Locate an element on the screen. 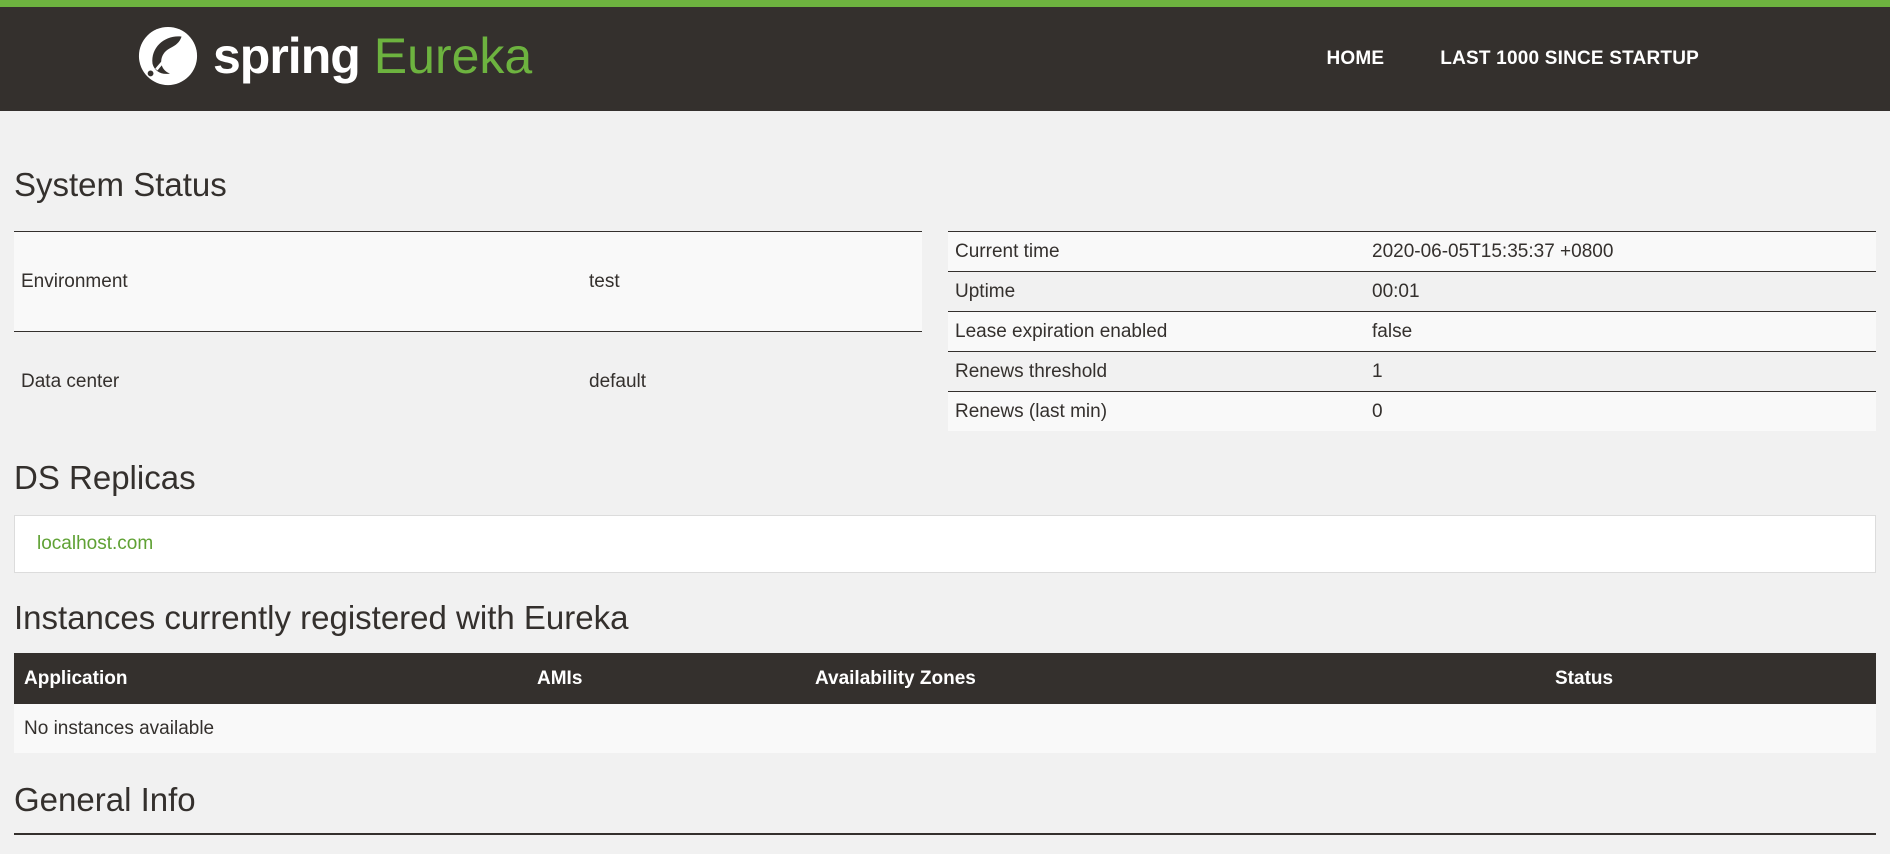 The height and width of the screenshot is (854, 1890). column-header-availability-zones: Availability Zones is located at coordinates (1175, 678).